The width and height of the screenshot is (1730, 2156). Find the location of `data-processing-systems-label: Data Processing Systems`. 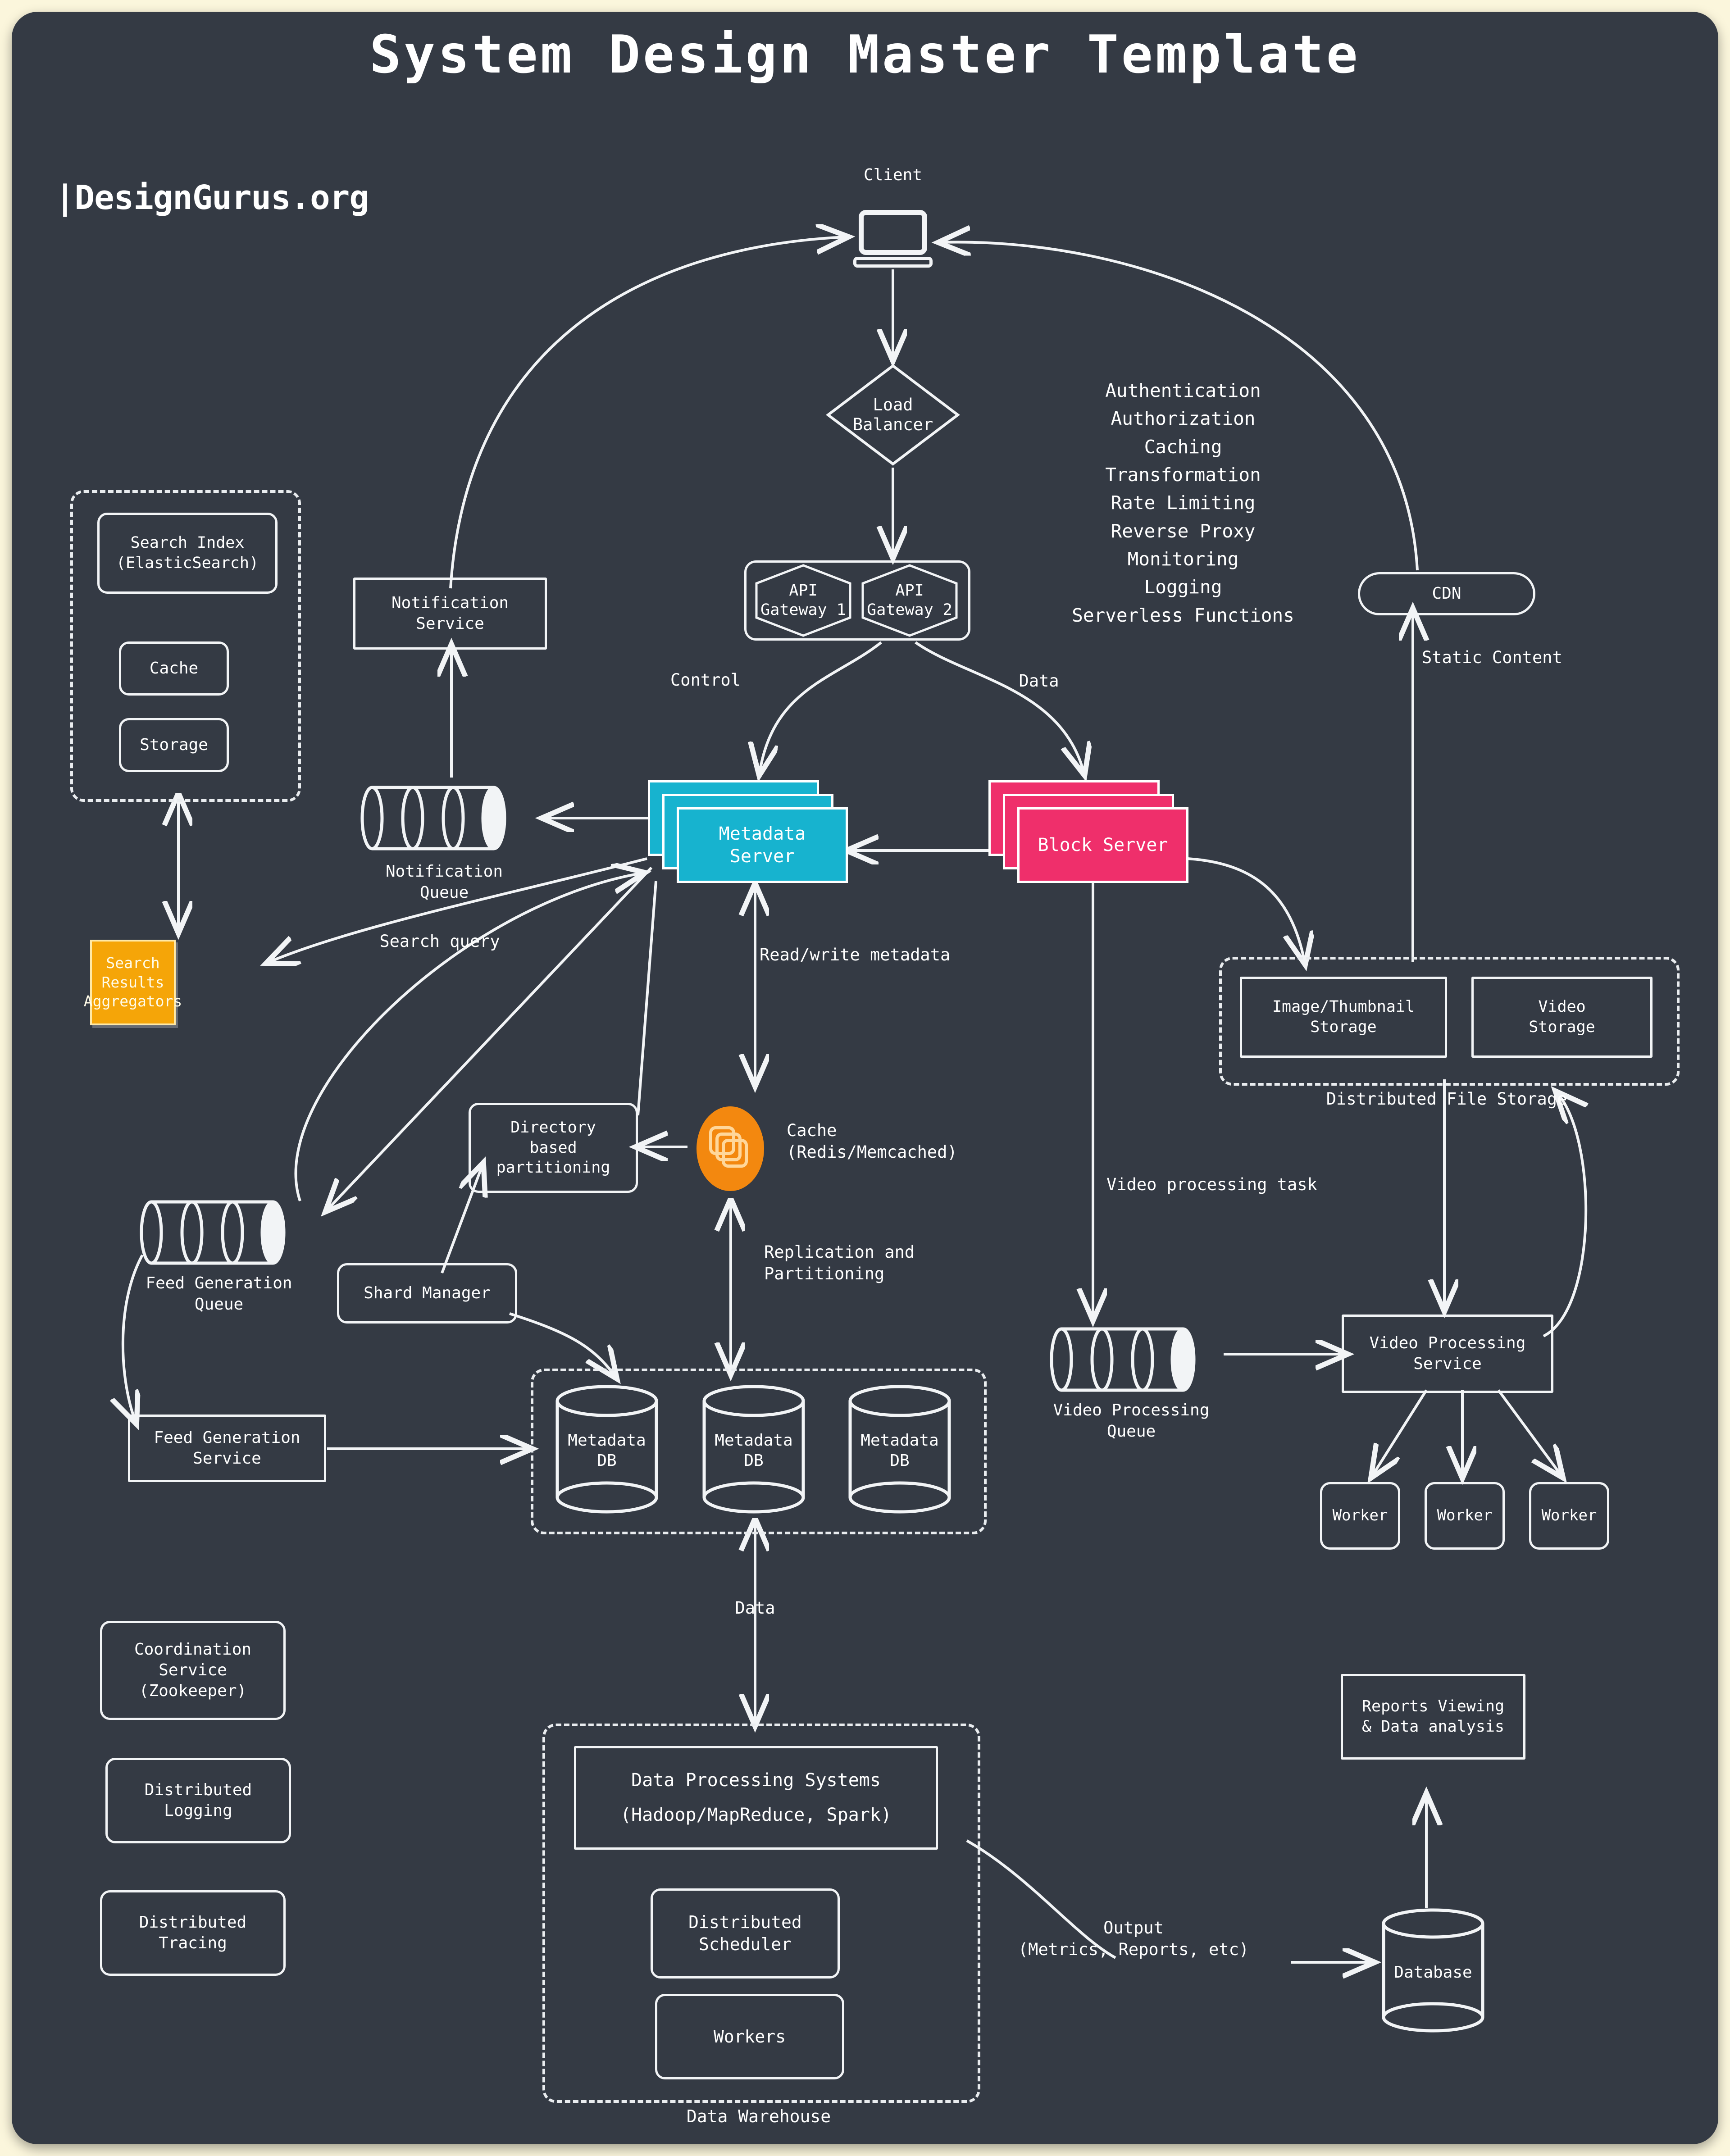

data-processing-systems-label: Data Processing Systems is located at coordinates (756, 1780).